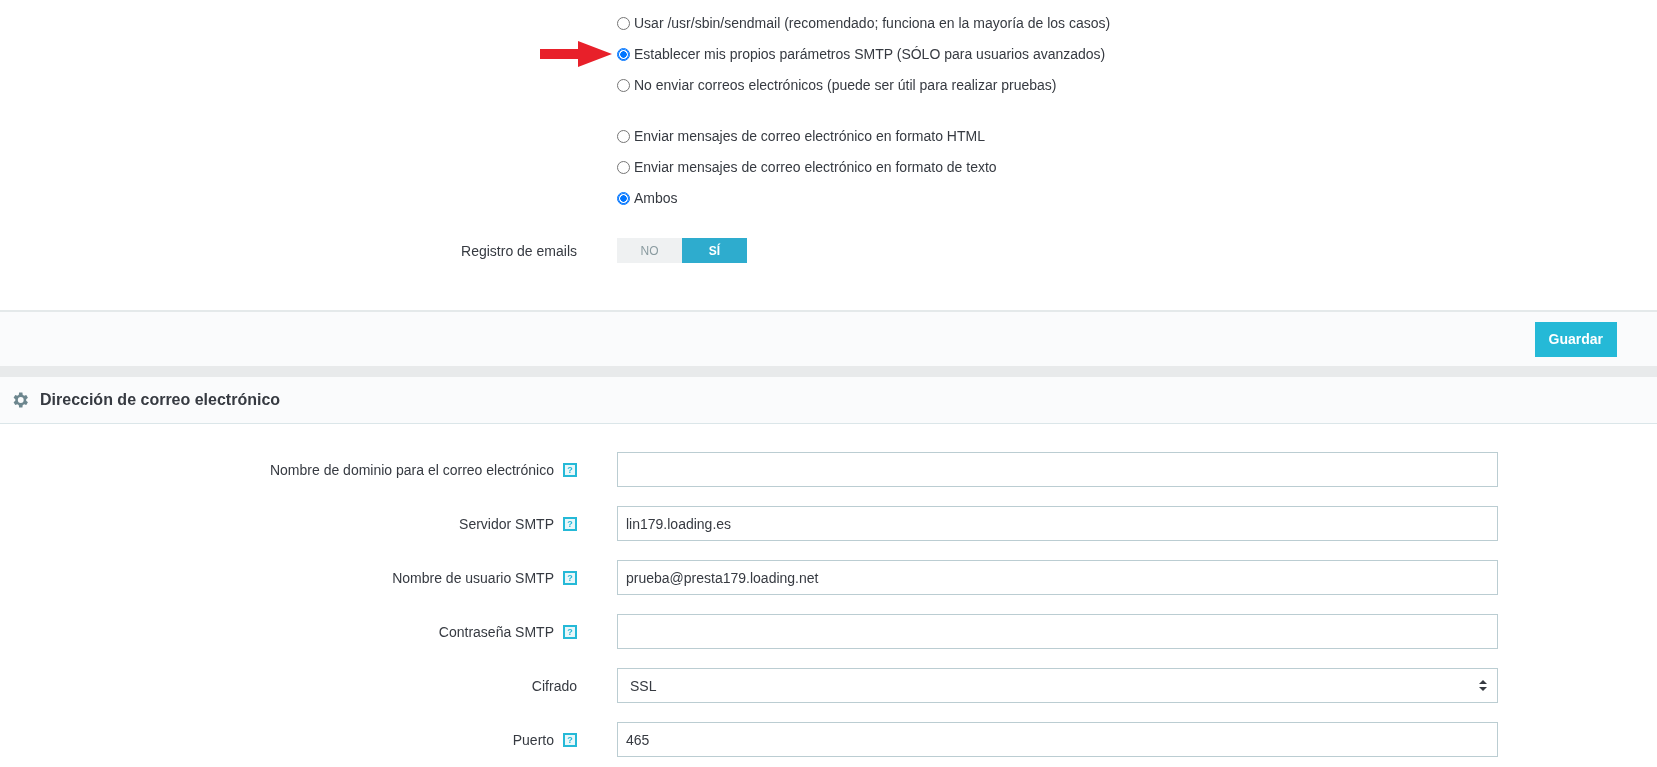 The image size is (1657, 767). Describe the element at coordinates (1575, 339) in the screenshot. I see `save-button: Guardar` at that location.